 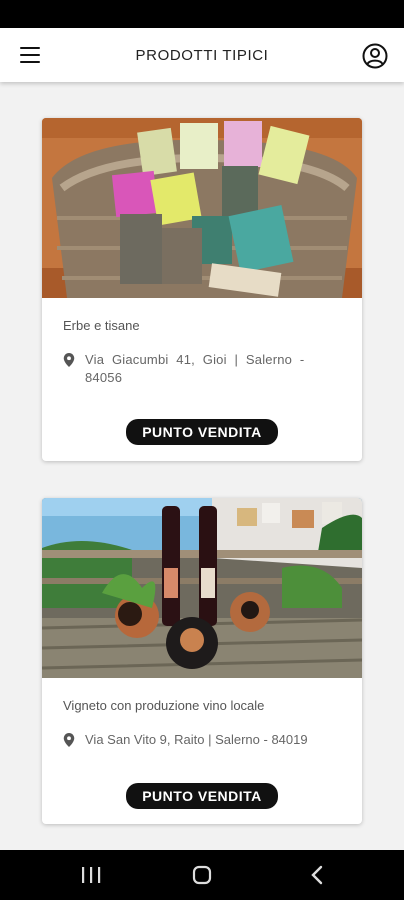 I want to click on card-address: Via Giacumbi 41, Gioi | Salerno - 84056, so click(x=202, y=369).